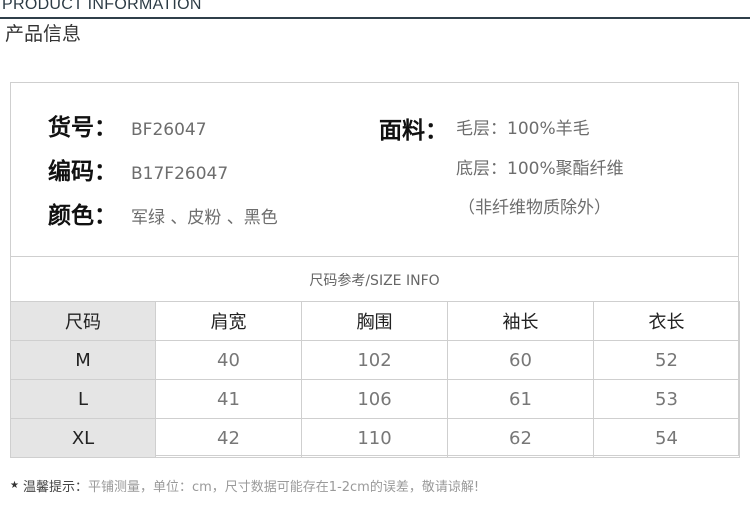 Image resolution: width=750 pixels, height=507 pixels. What do you see at coordinates (180, 174) in the screenshot?
I see `code-value: B17F26047` at bounding box center [180, 174].